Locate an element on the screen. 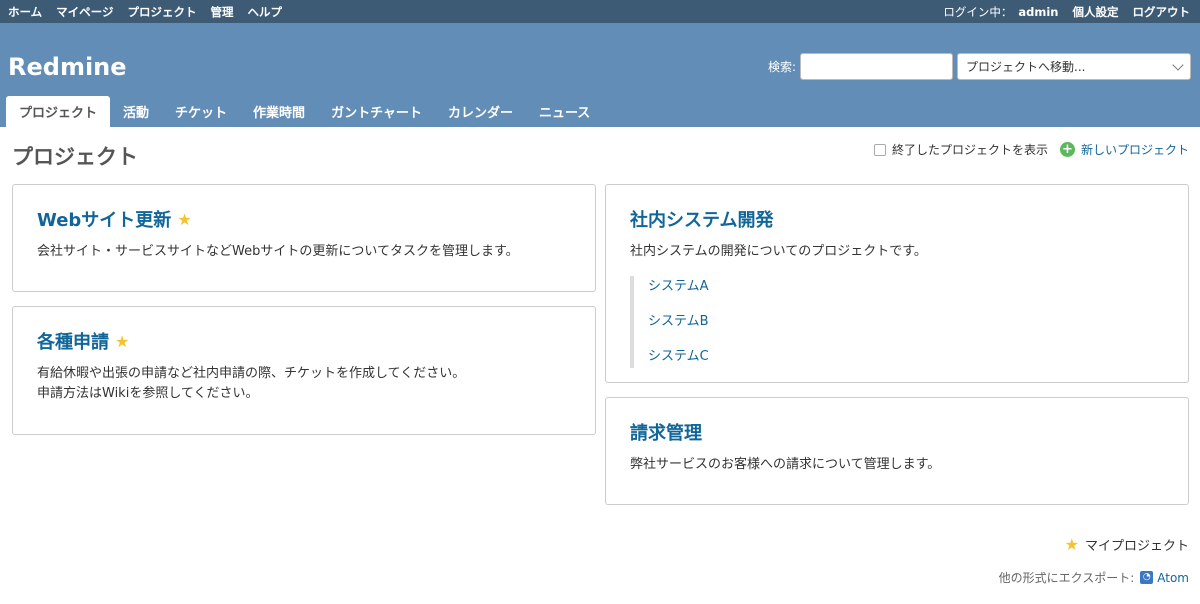 This screenshot has width=1200, height=604. project-description: 弊社サービスのお客様への請求について管理します。 is located at coordinates (785, 464).